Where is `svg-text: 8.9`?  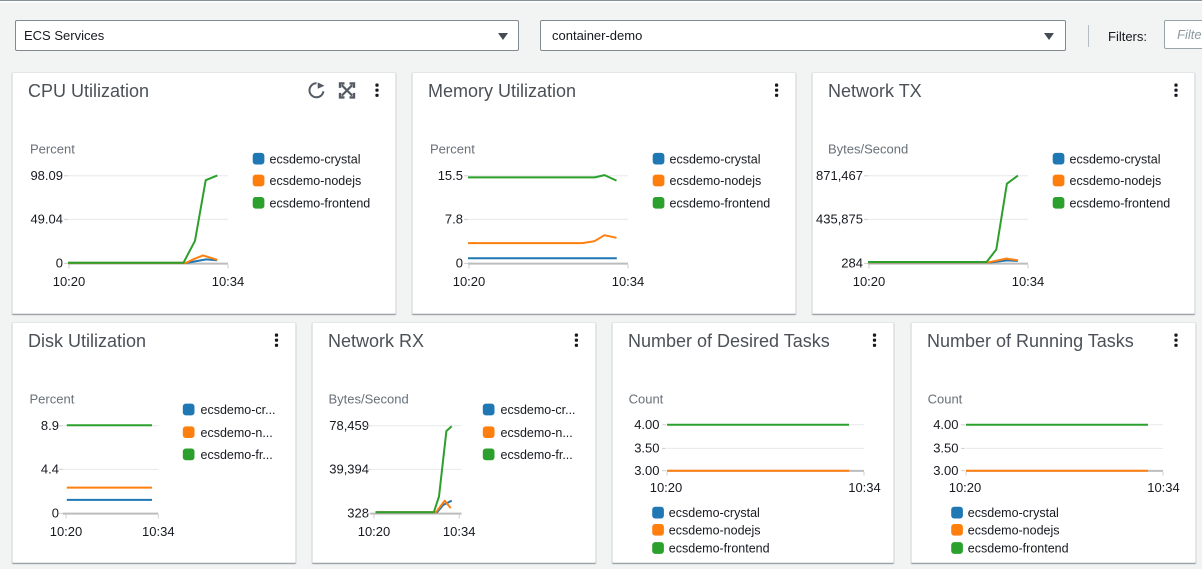 svg-text: 8.9 is located at coordinates (50, 425).